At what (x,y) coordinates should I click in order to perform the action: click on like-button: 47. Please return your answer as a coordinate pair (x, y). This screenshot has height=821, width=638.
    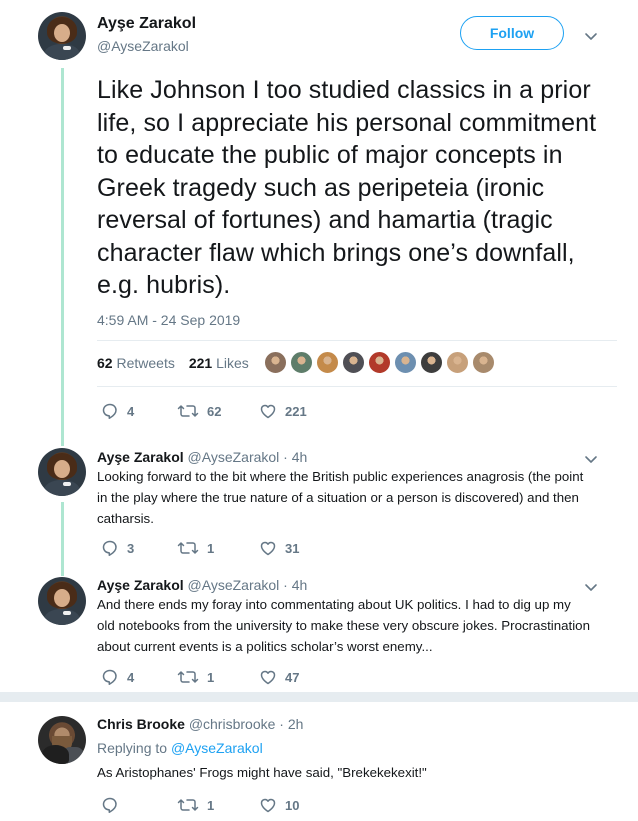
    Looking at the image, I should click on (279, 677).